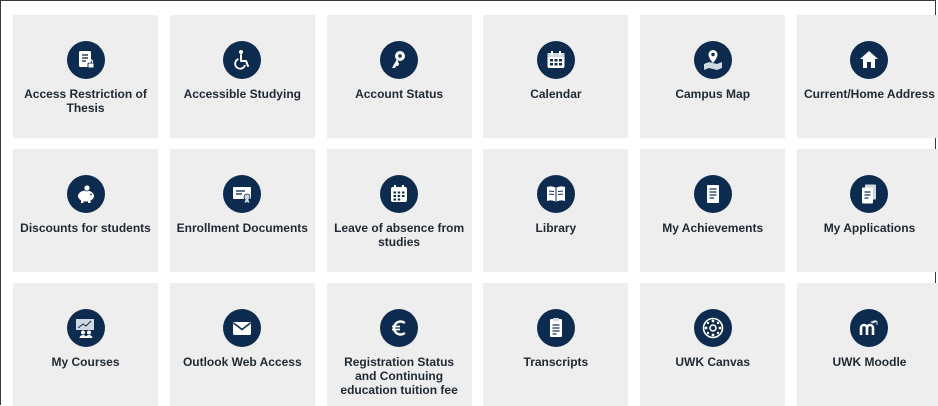  I want to click on tile-label: Discounts for students, so click(85, 228).